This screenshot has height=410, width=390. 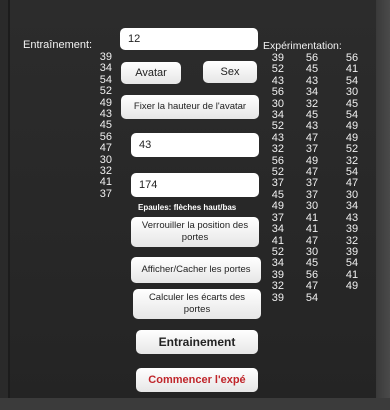 I want to click on experiment-value: 41, so click(x=312, y=229).